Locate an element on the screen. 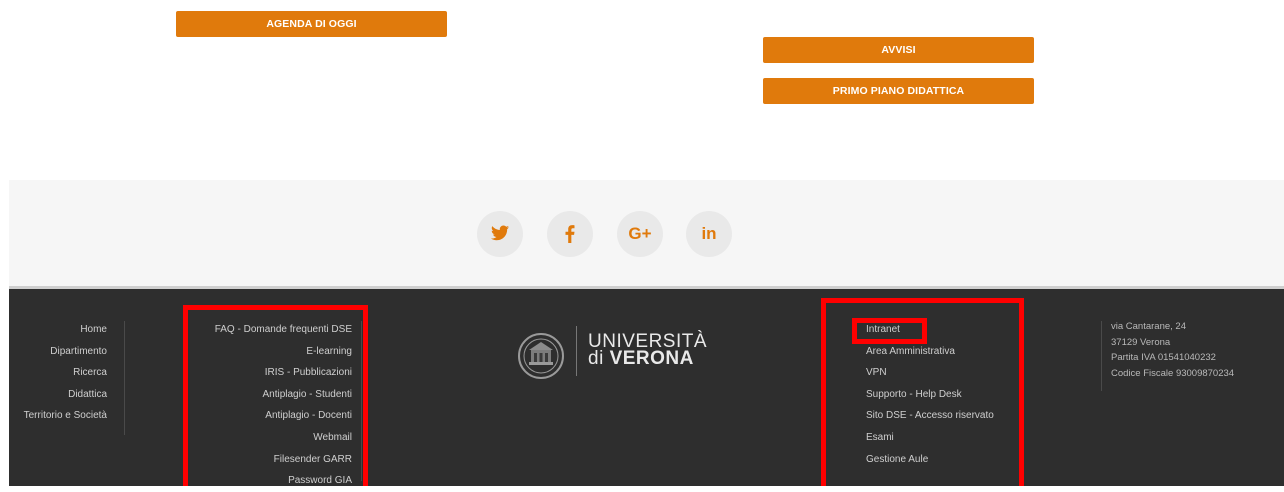 This screenshot has height=492, width=1284. highlight-services is located at coordinates (275, 395).